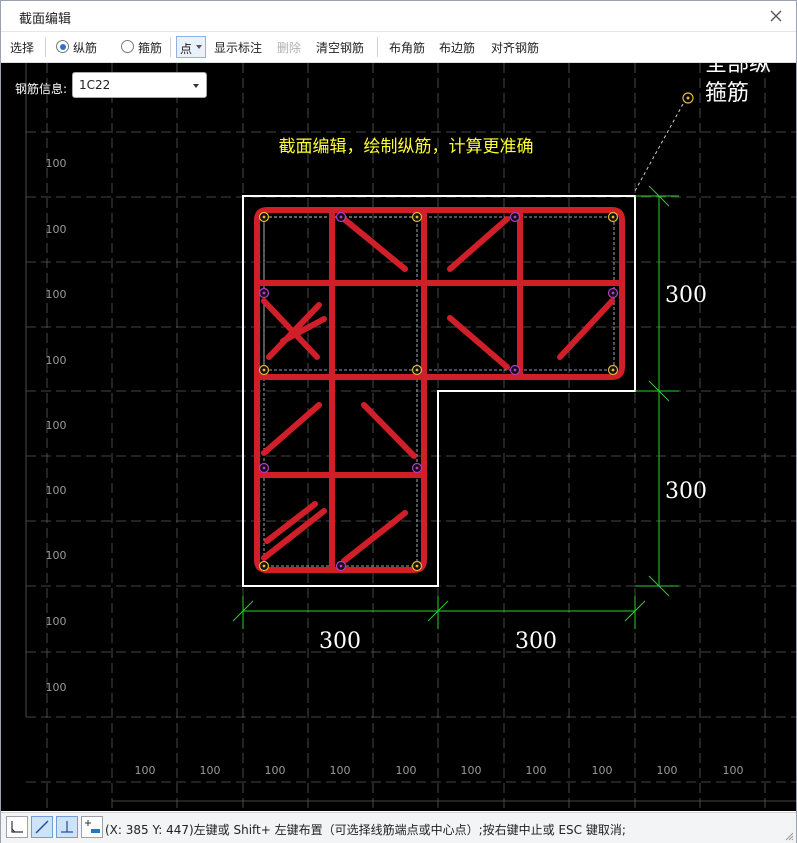 This screenshot has width=797, height=843. Describe the element at coordinates (340, 641) in the screenshot. I see `dimension-bottom-left: 300` at that location.